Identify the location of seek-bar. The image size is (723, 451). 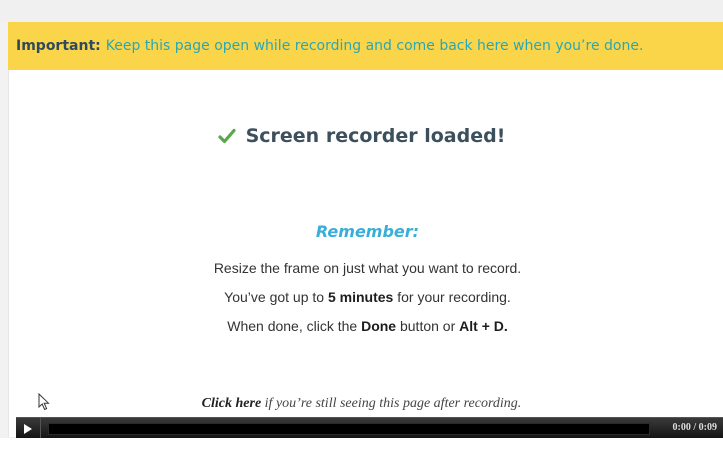
(349, 429).